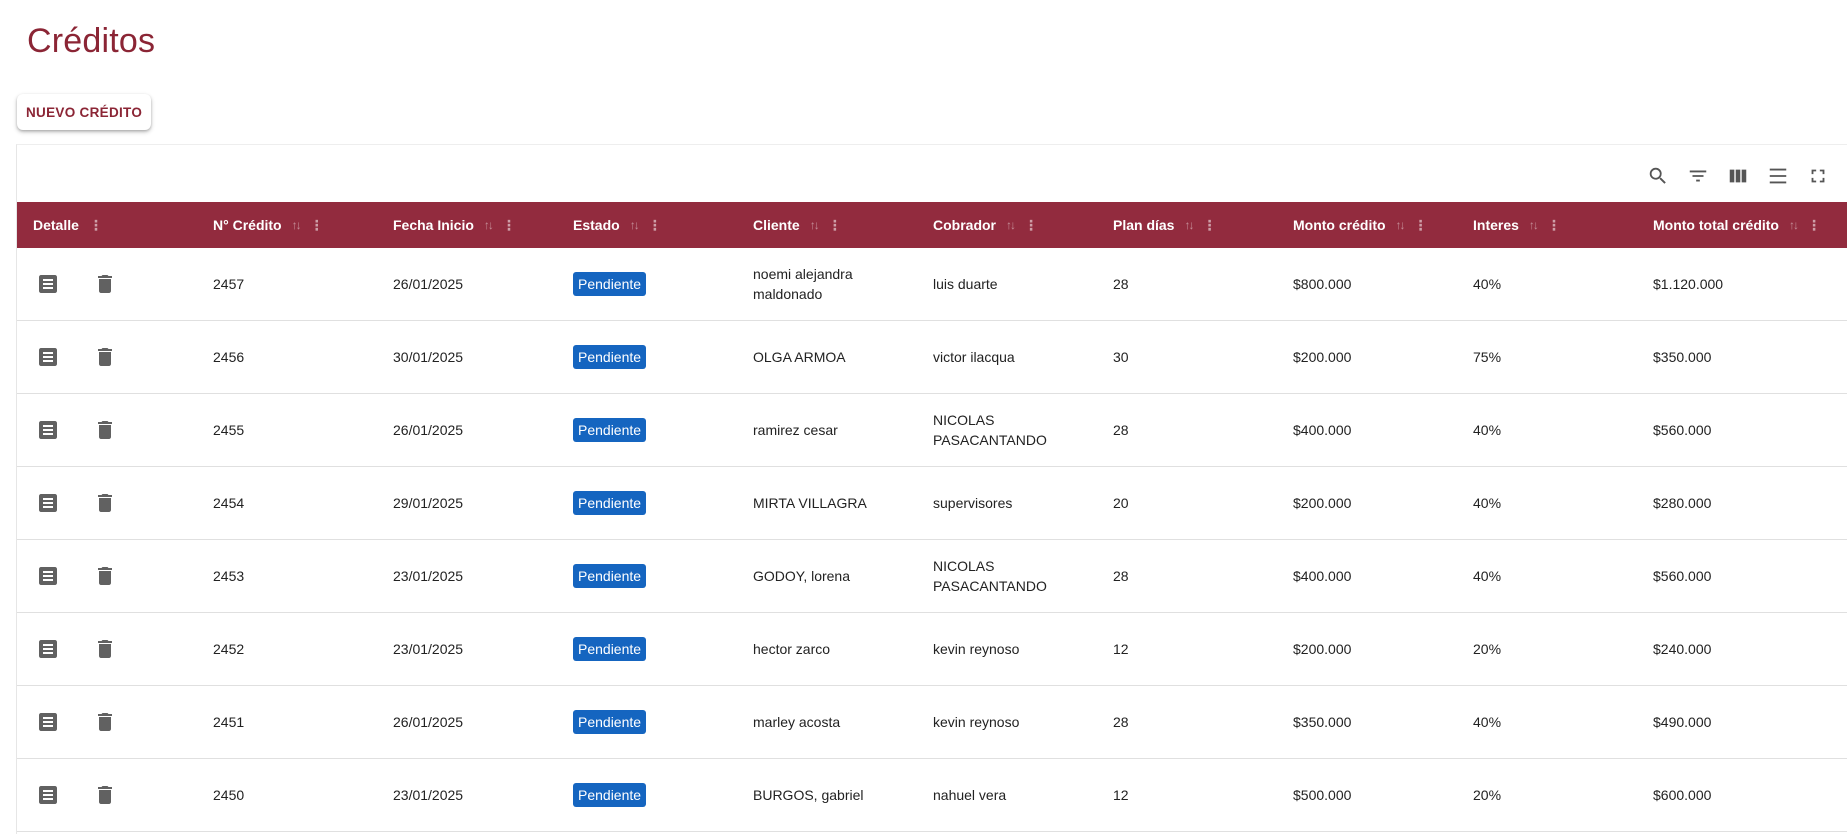  What do you see at coordinates (1487, 649) in the screenshot?
I see `cell-interes: 20%` at bounding box center [1487, 649].